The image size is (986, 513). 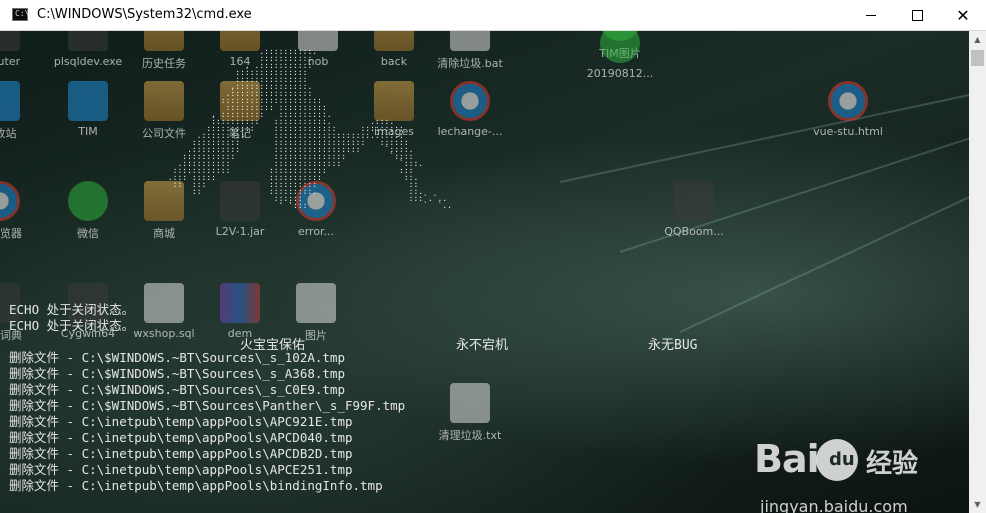 What do you see at coordinates (493, 15) in the screenshot?
I see `title-bar: C:\ C:\WINDOWS\System32\cmd.exe ✕` at bounding box center [493, 15].